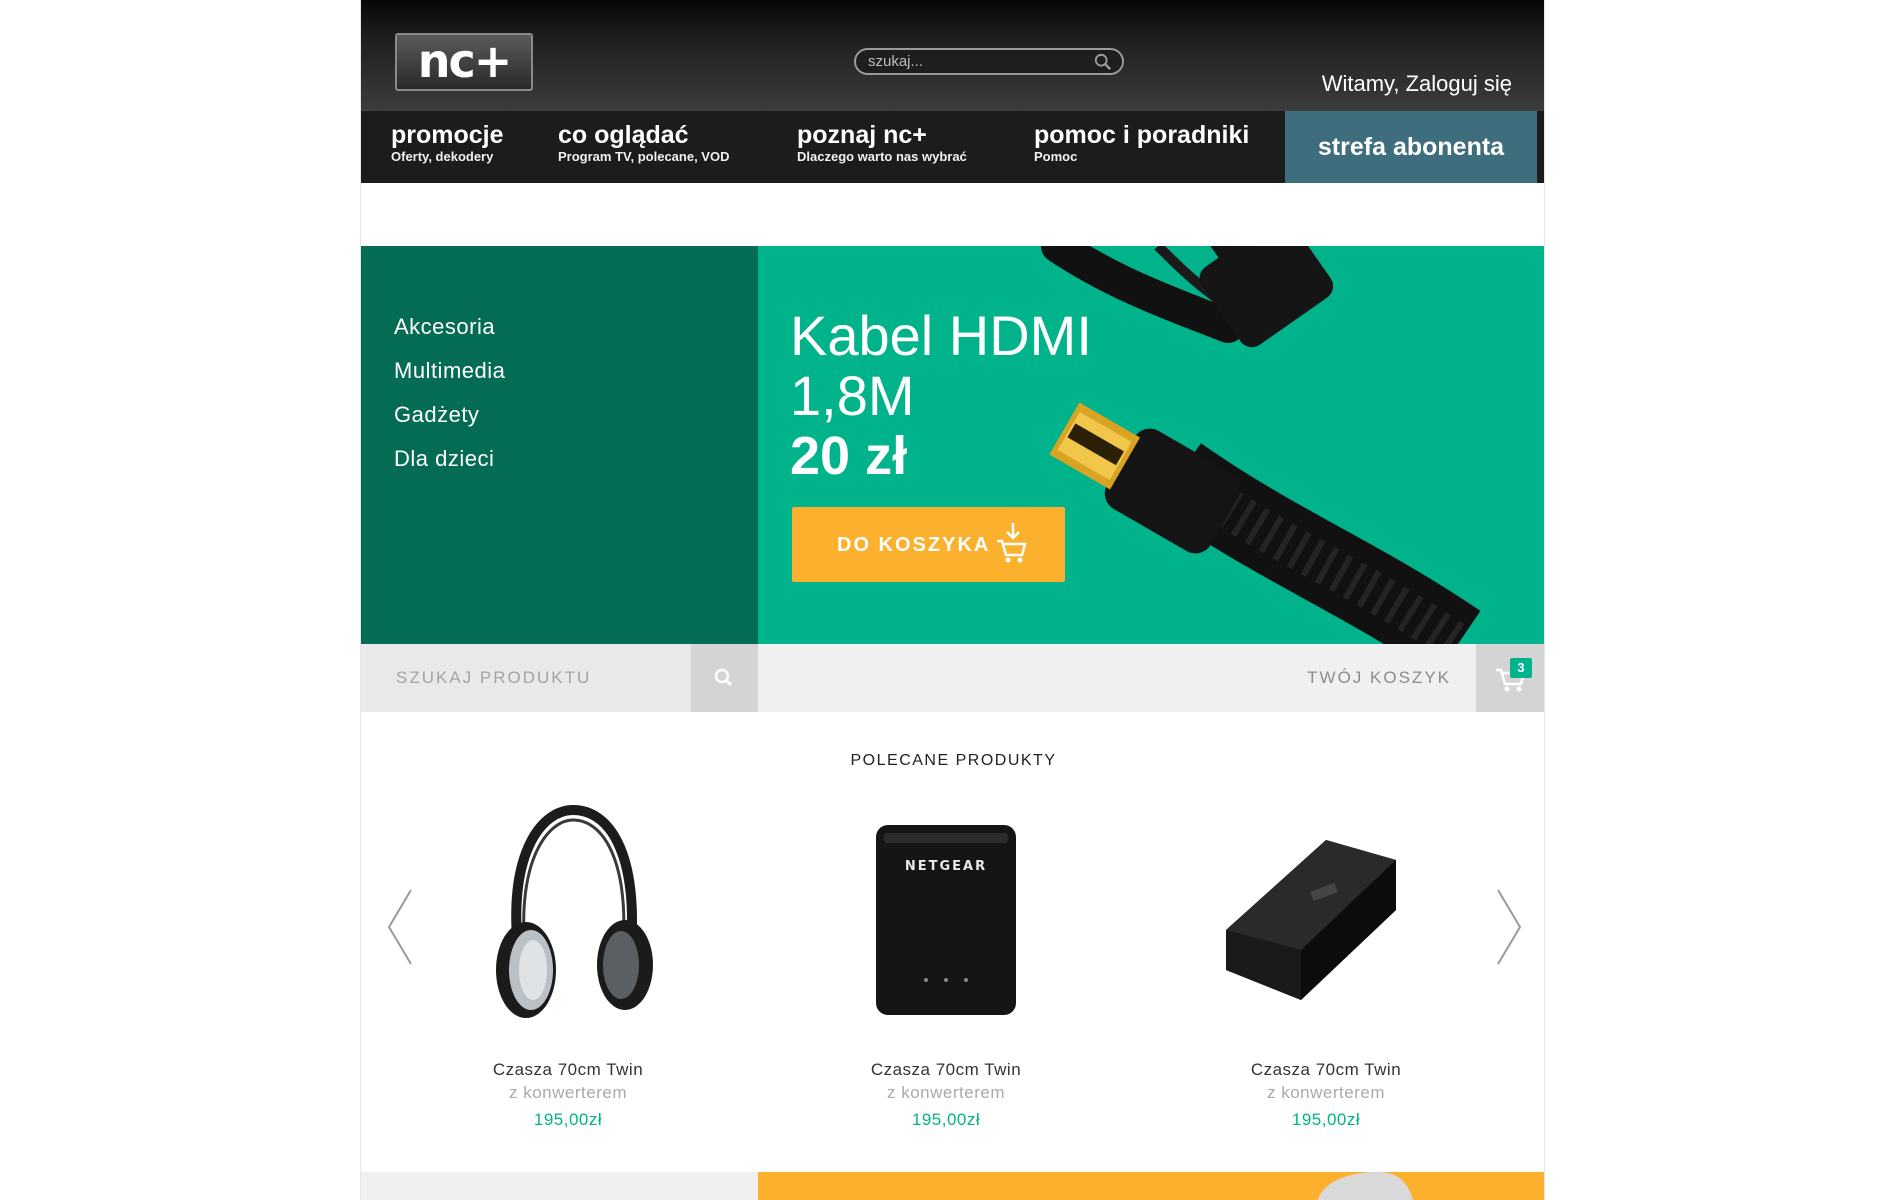 The image size is (1904, 1200). What do you see at coordinates (973, 61) in the screenshot?
I see `site-search-input` at bounding box center [973, 61].